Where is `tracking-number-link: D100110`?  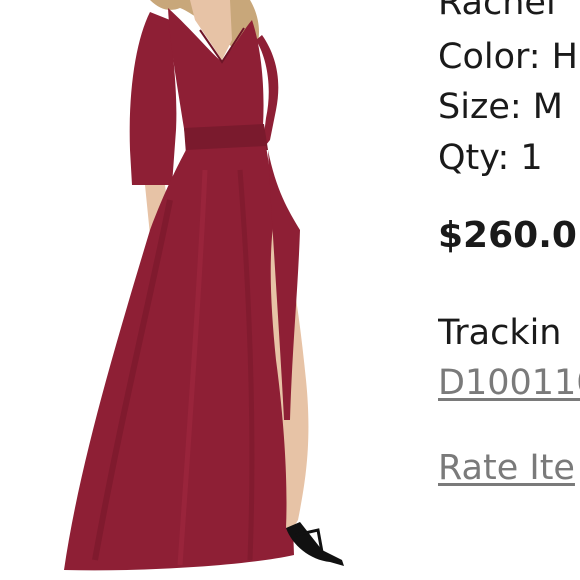
tracking-number-link: D100110 is located at coordinates (509, 383).